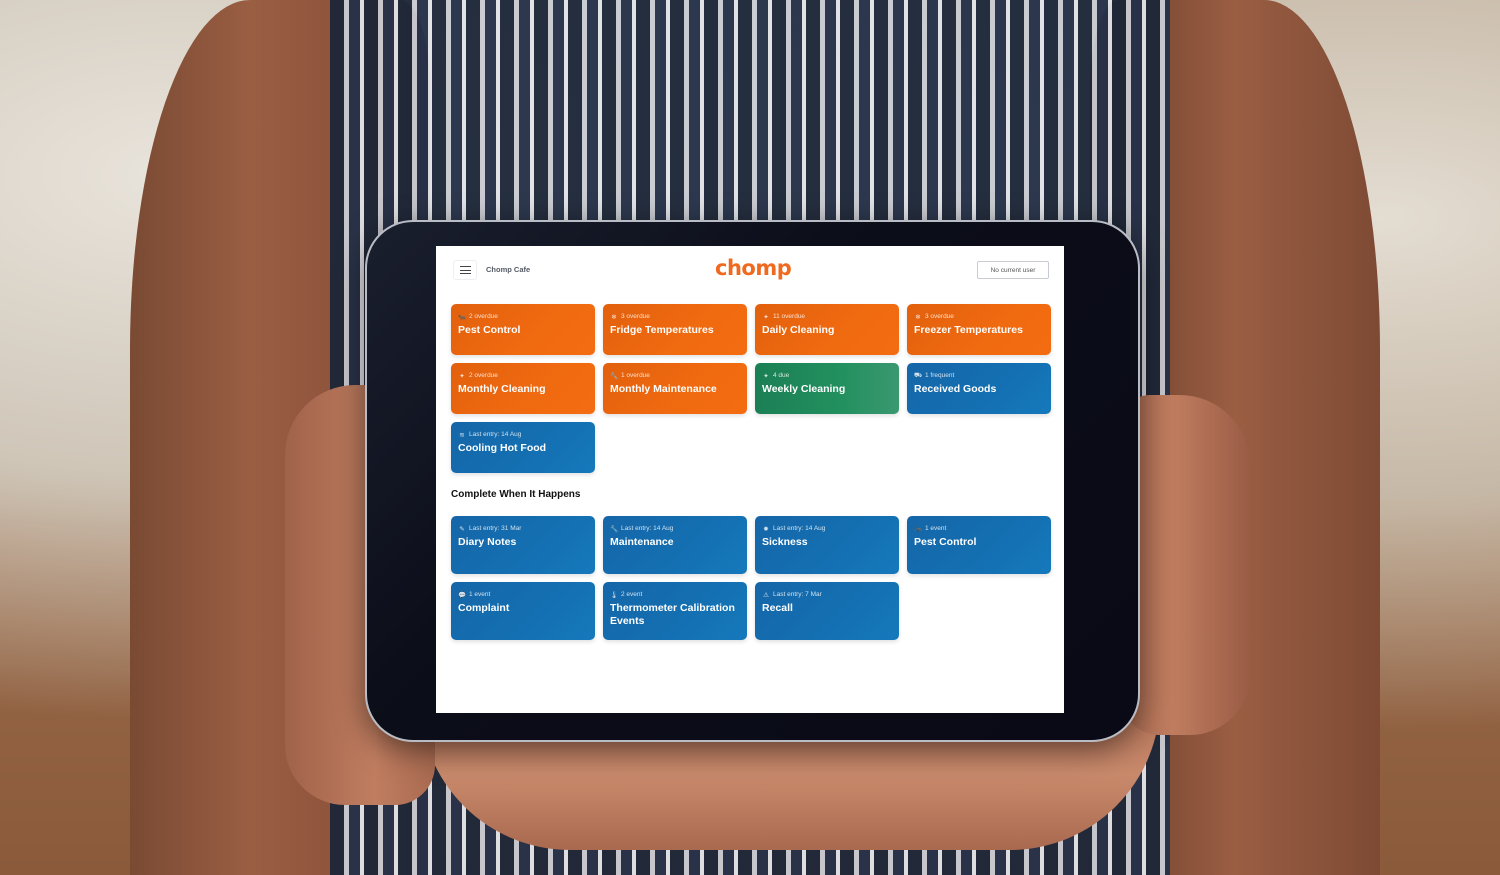 The image size is (1500, 875). I want to click on task-card-title: Monthly Maintenance, so click(663, 389).